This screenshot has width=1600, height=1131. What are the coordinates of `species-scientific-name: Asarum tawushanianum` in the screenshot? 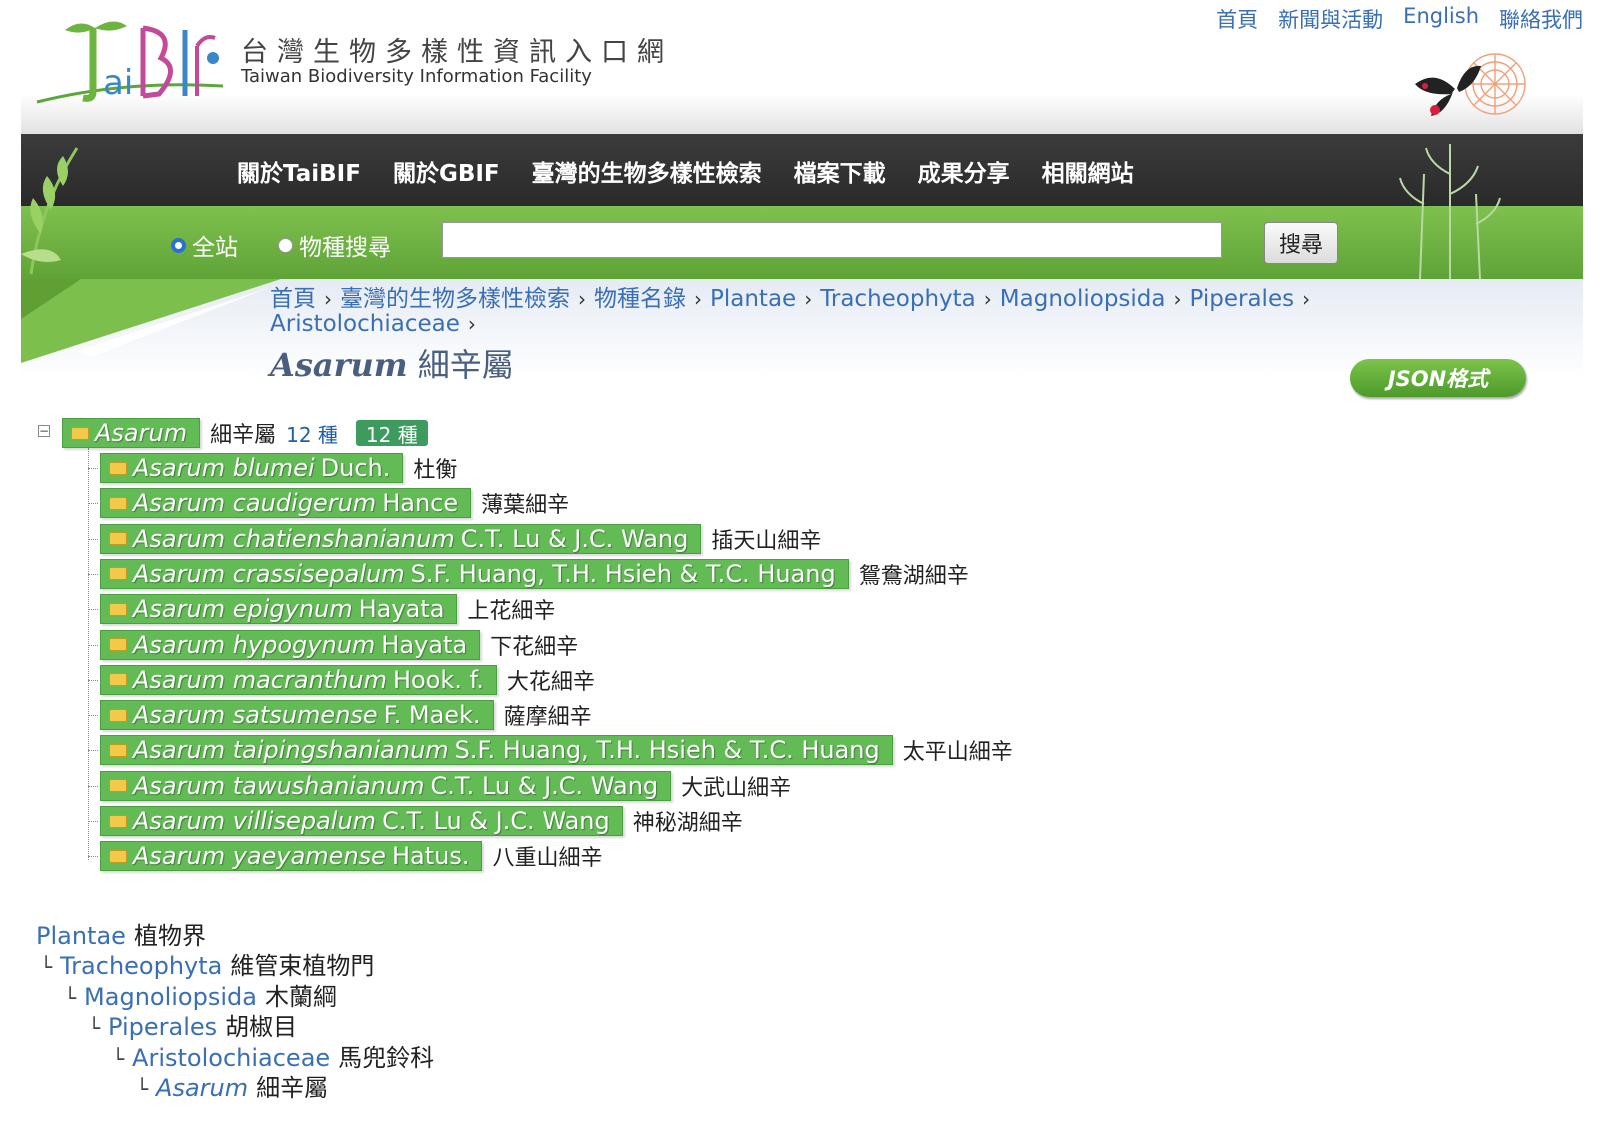 It's located at (279, 785).